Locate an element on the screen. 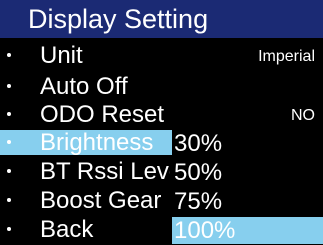  menu-item-label: BT Rssi Level is located at coordinates (105, 171).